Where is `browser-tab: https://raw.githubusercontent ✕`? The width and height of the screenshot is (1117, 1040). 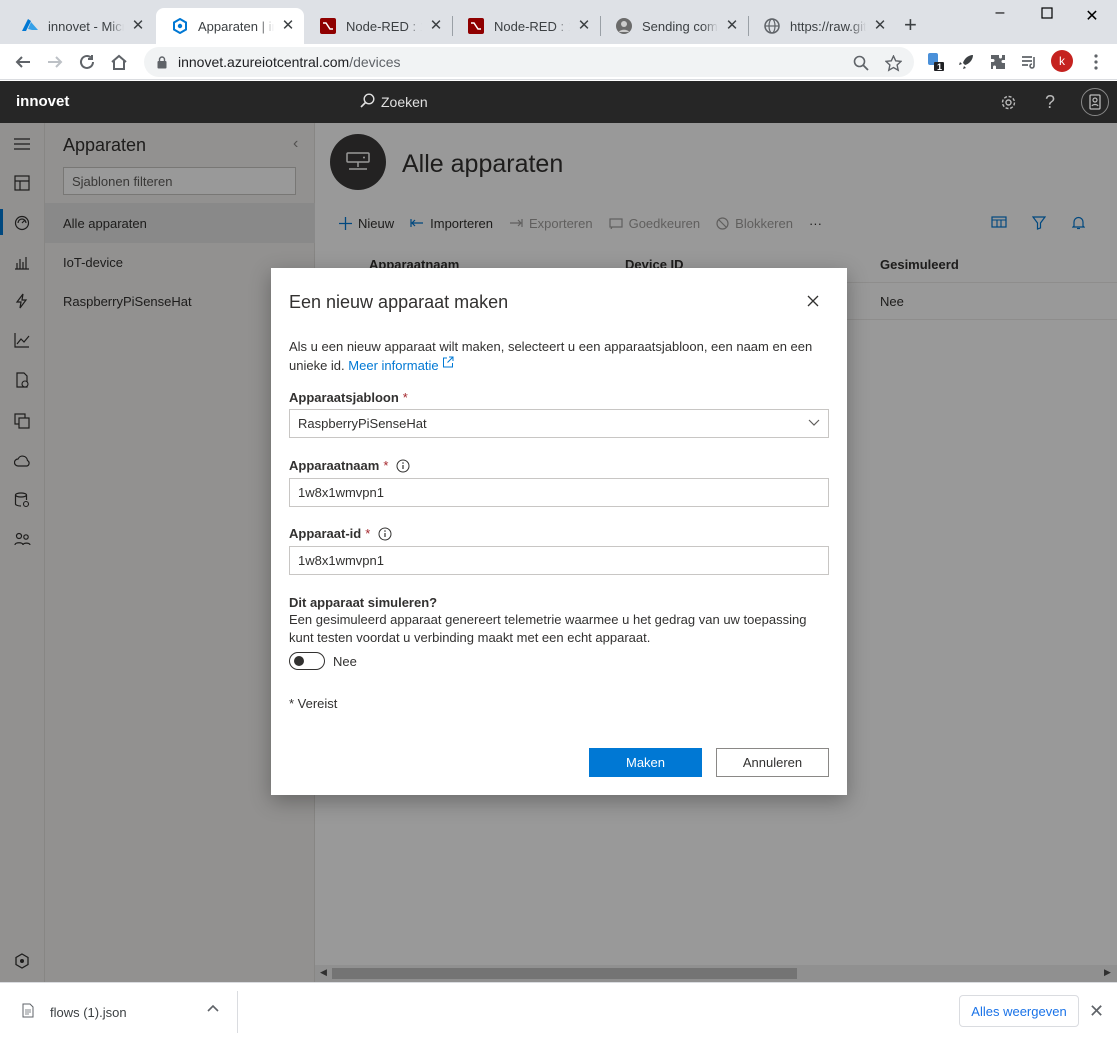
browser-tab: https://raw.githubusercontent ✕ is located at coordinates (822, 26).